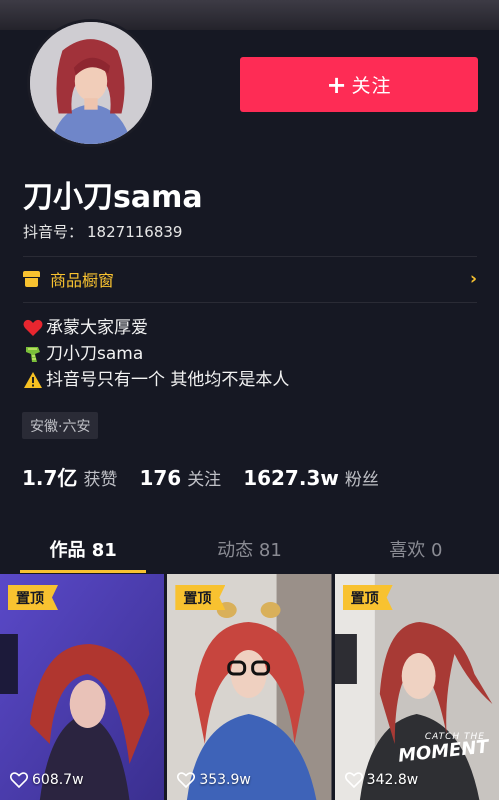 The image size is (499, 800). I want to click on avatar, so click(91, 83).